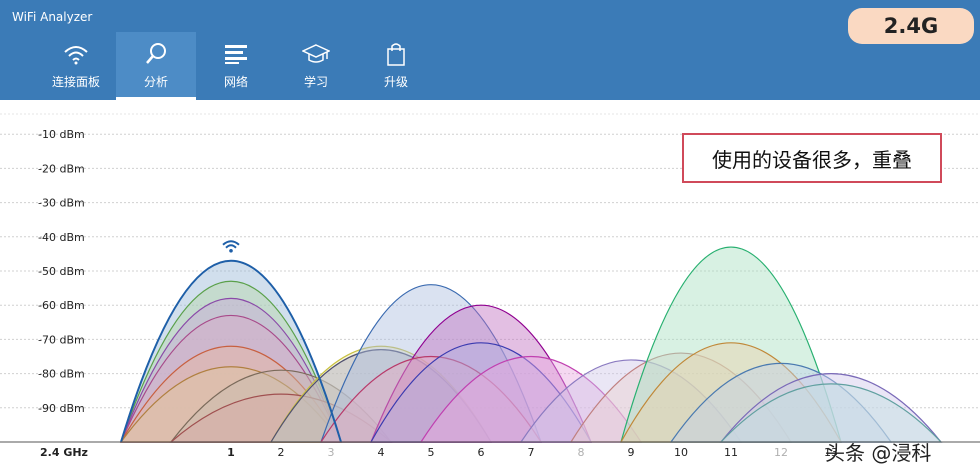 The height and width of the screenshot is (476, 980). I want to click on x-tick-label: 7, so click(531, 452).